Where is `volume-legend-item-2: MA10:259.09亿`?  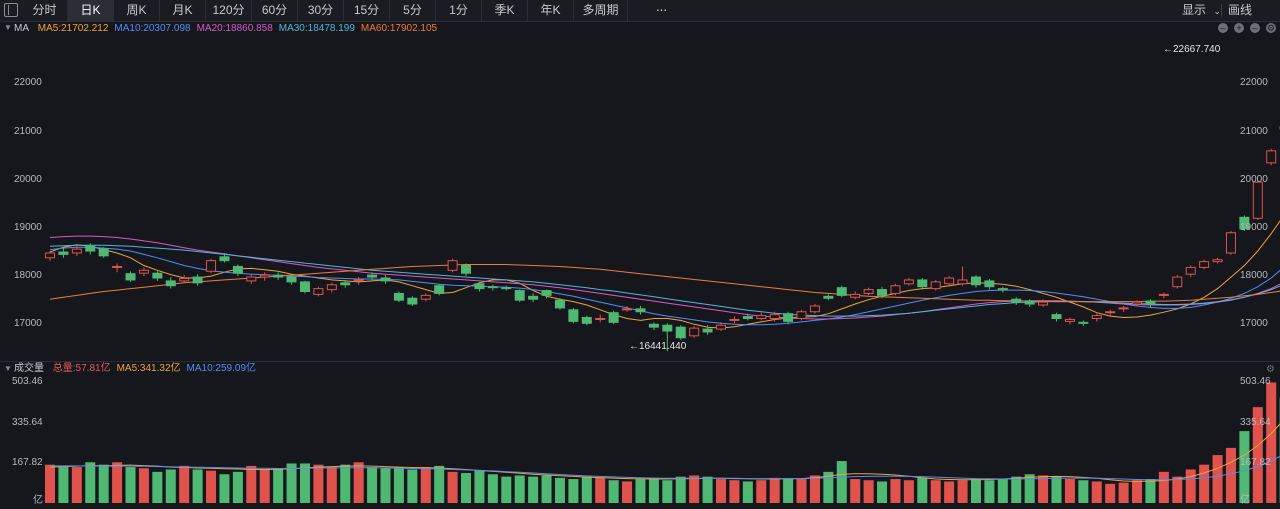 volume-legend-item-2: MA10:259.09亿 is located at coordinates (221, 368).